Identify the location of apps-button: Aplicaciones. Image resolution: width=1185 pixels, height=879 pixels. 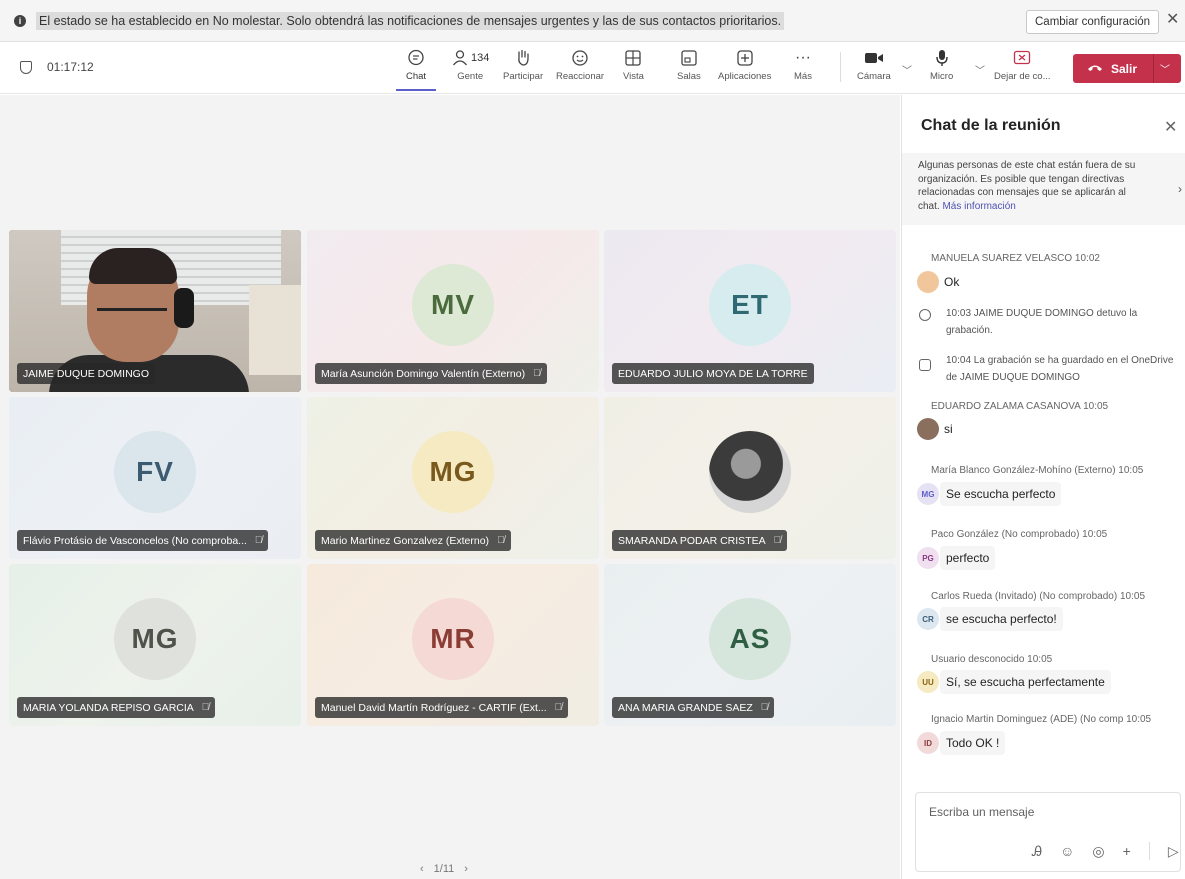
(744, 65).